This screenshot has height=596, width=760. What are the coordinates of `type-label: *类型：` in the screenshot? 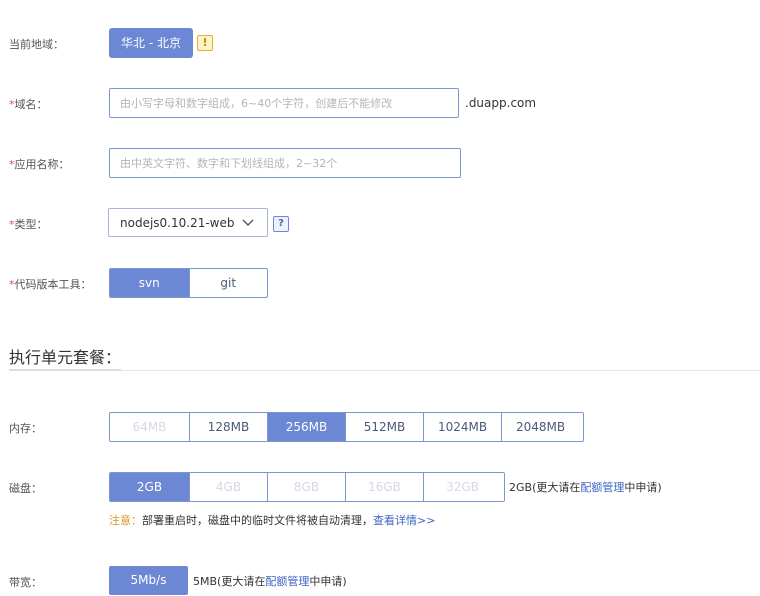 It's located at (28, 224).